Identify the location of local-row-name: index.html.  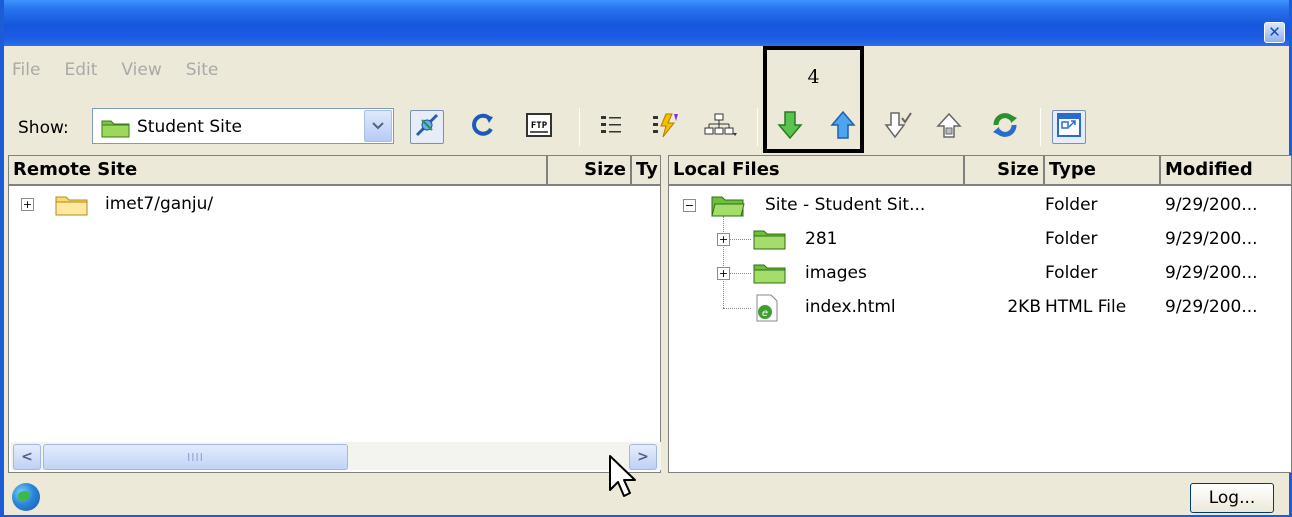
(850, 307).